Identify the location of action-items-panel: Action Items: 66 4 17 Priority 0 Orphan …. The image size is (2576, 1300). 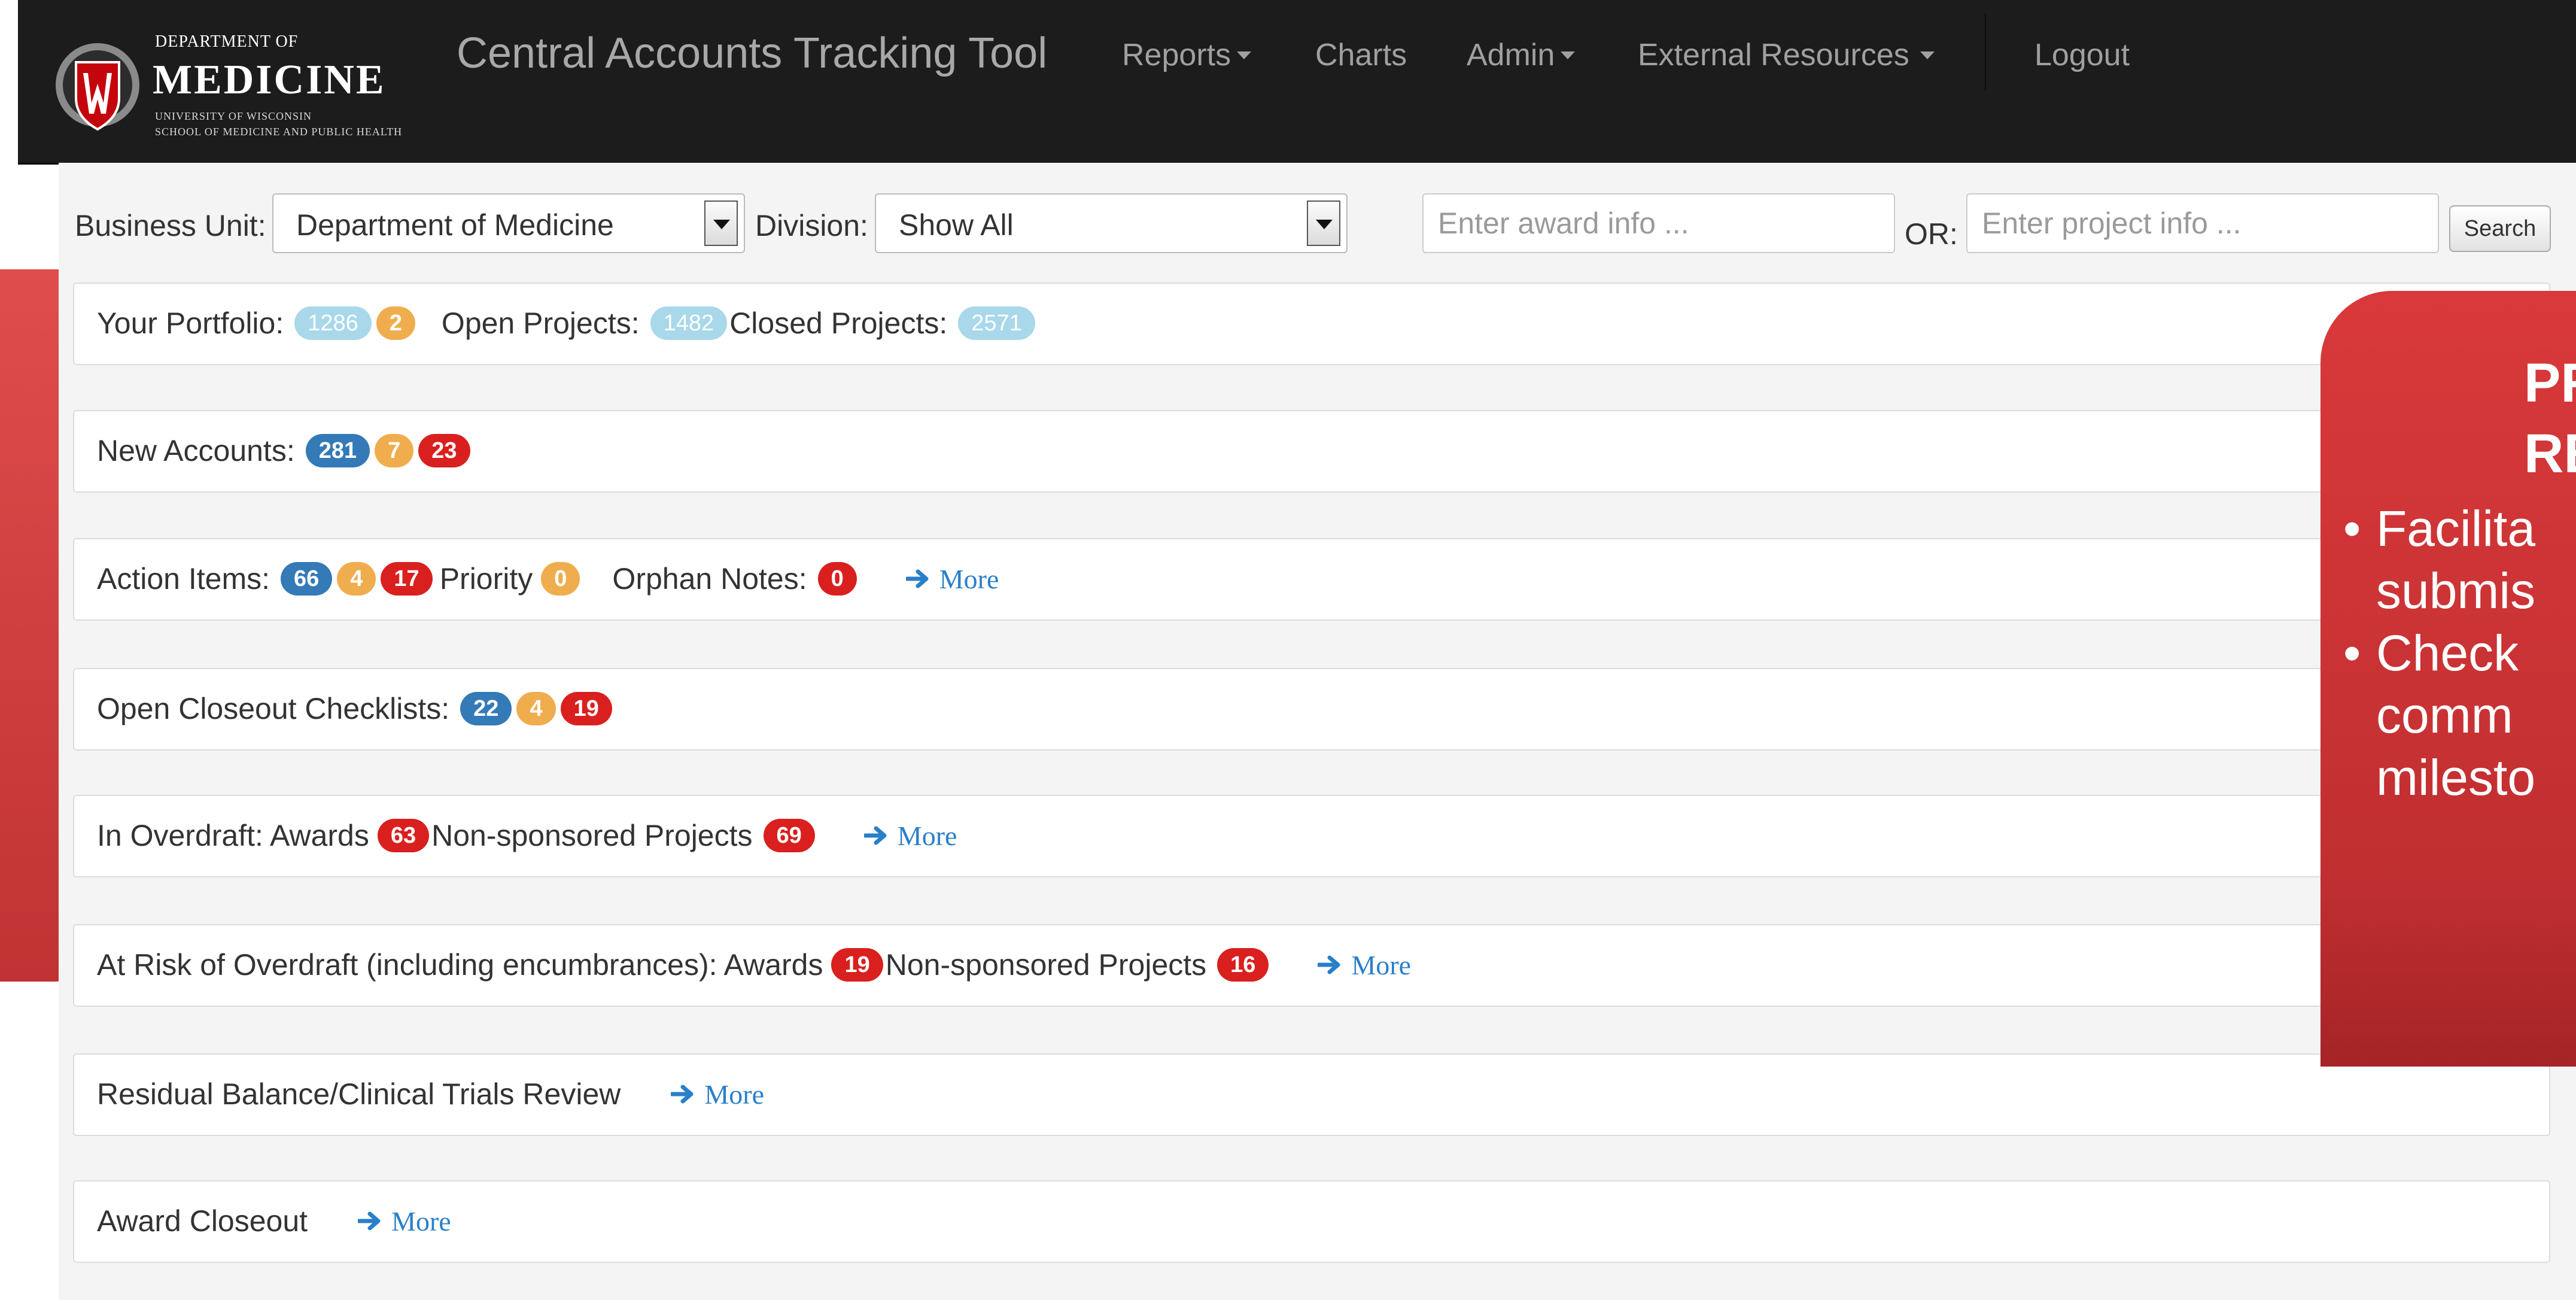
(1311, 579).